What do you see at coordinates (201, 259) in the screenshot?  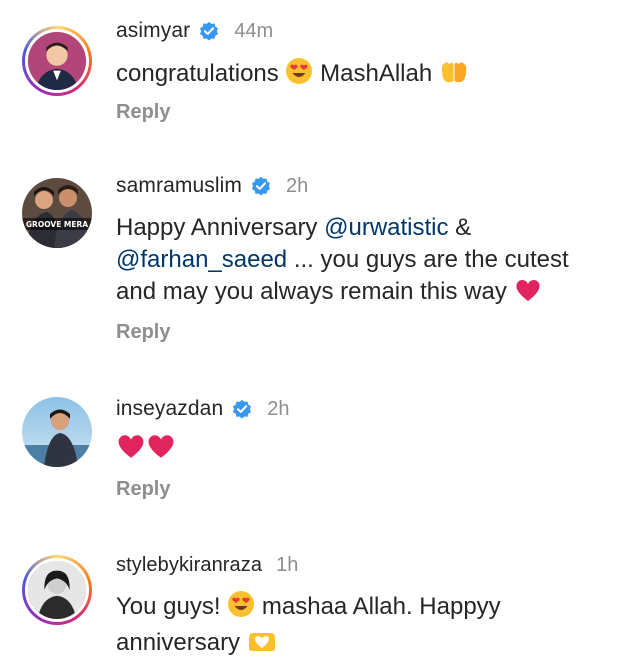 I see `mention-link: @farhan_saeed` at bounding box center [201, 259].